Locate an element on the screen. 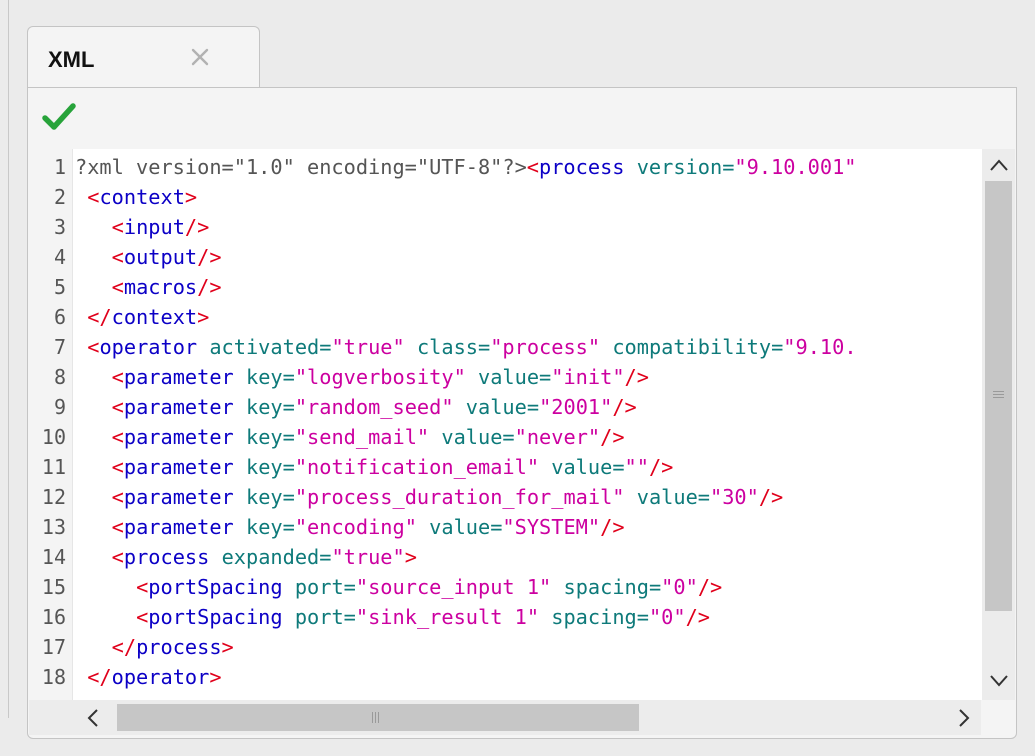 This screenshot has height=756, width=1035. code-line: <input/> is located at coordinates (142, 227).